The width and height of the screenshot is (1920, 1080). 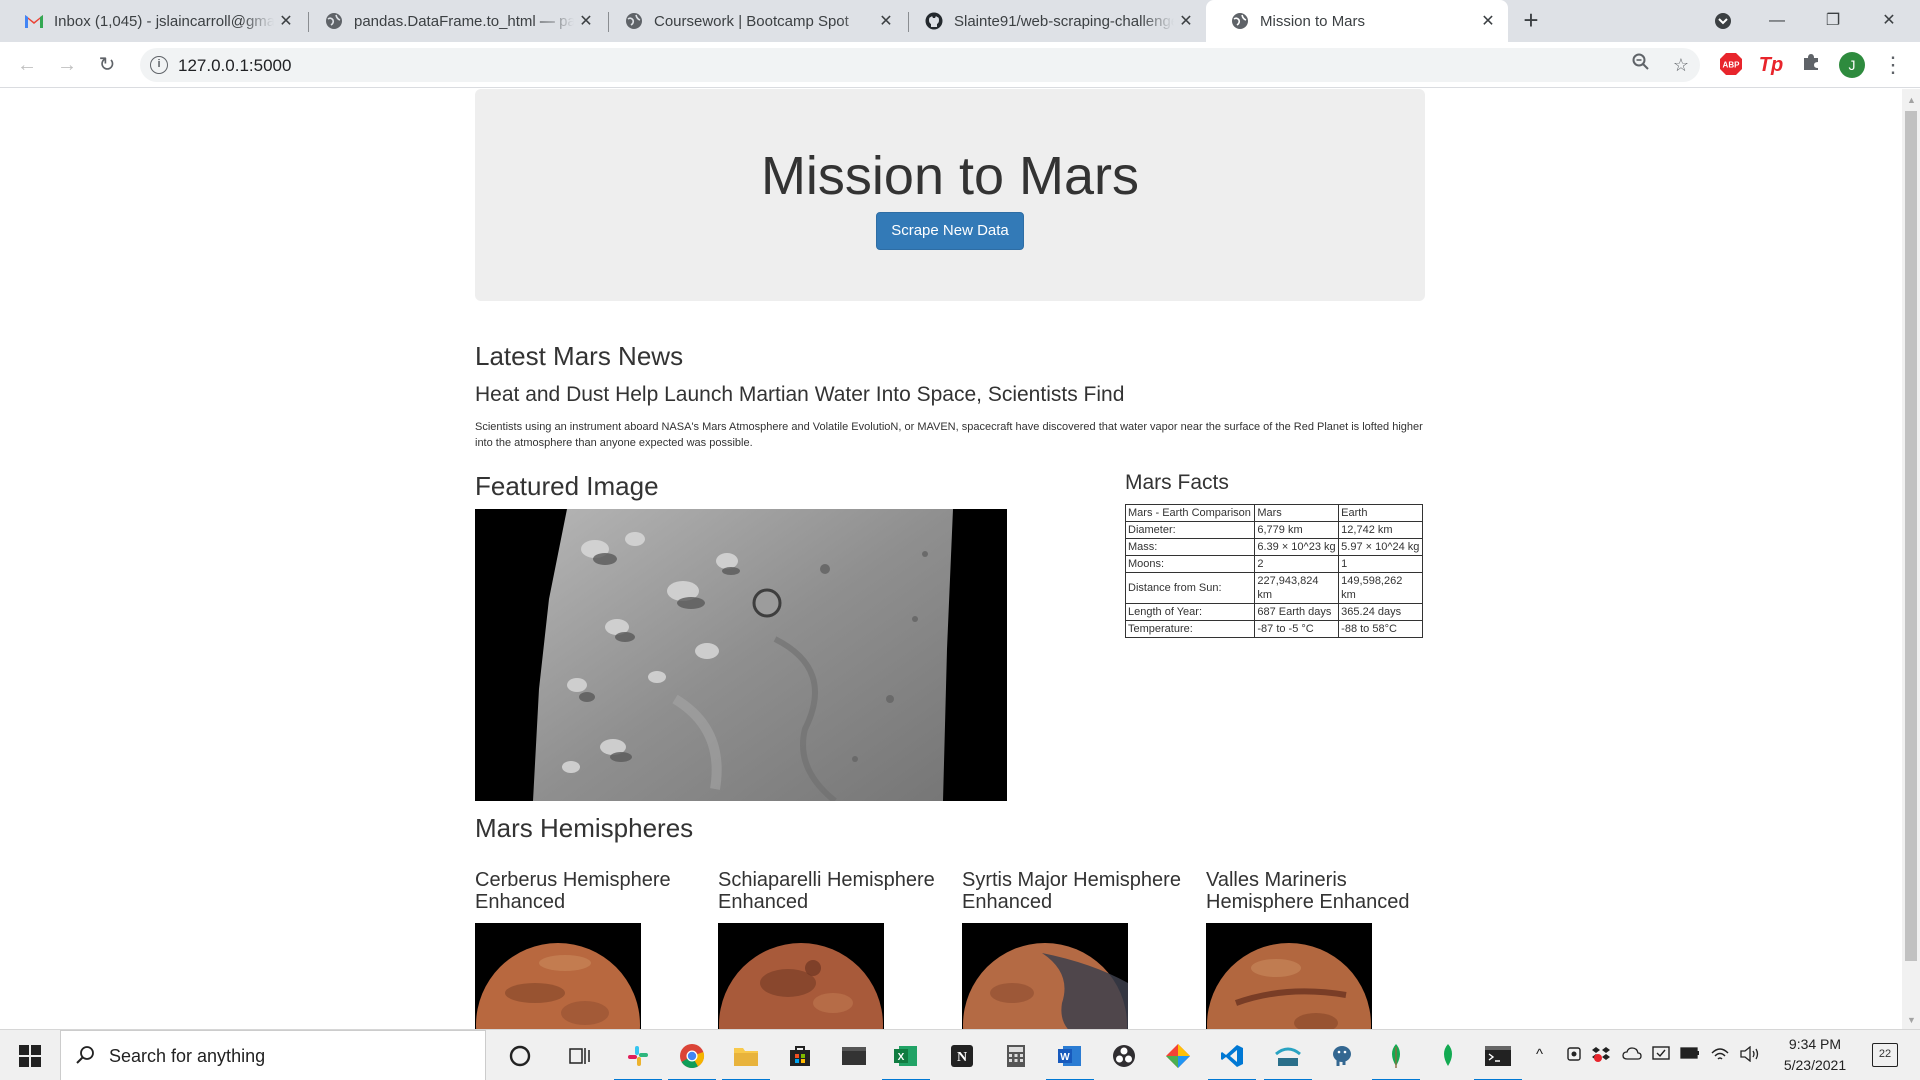 What do you see at coordinates (1297, 588) in the screenshot?
I see `table-cell: 227,943,824 km` at bounding box center [1297, 588].